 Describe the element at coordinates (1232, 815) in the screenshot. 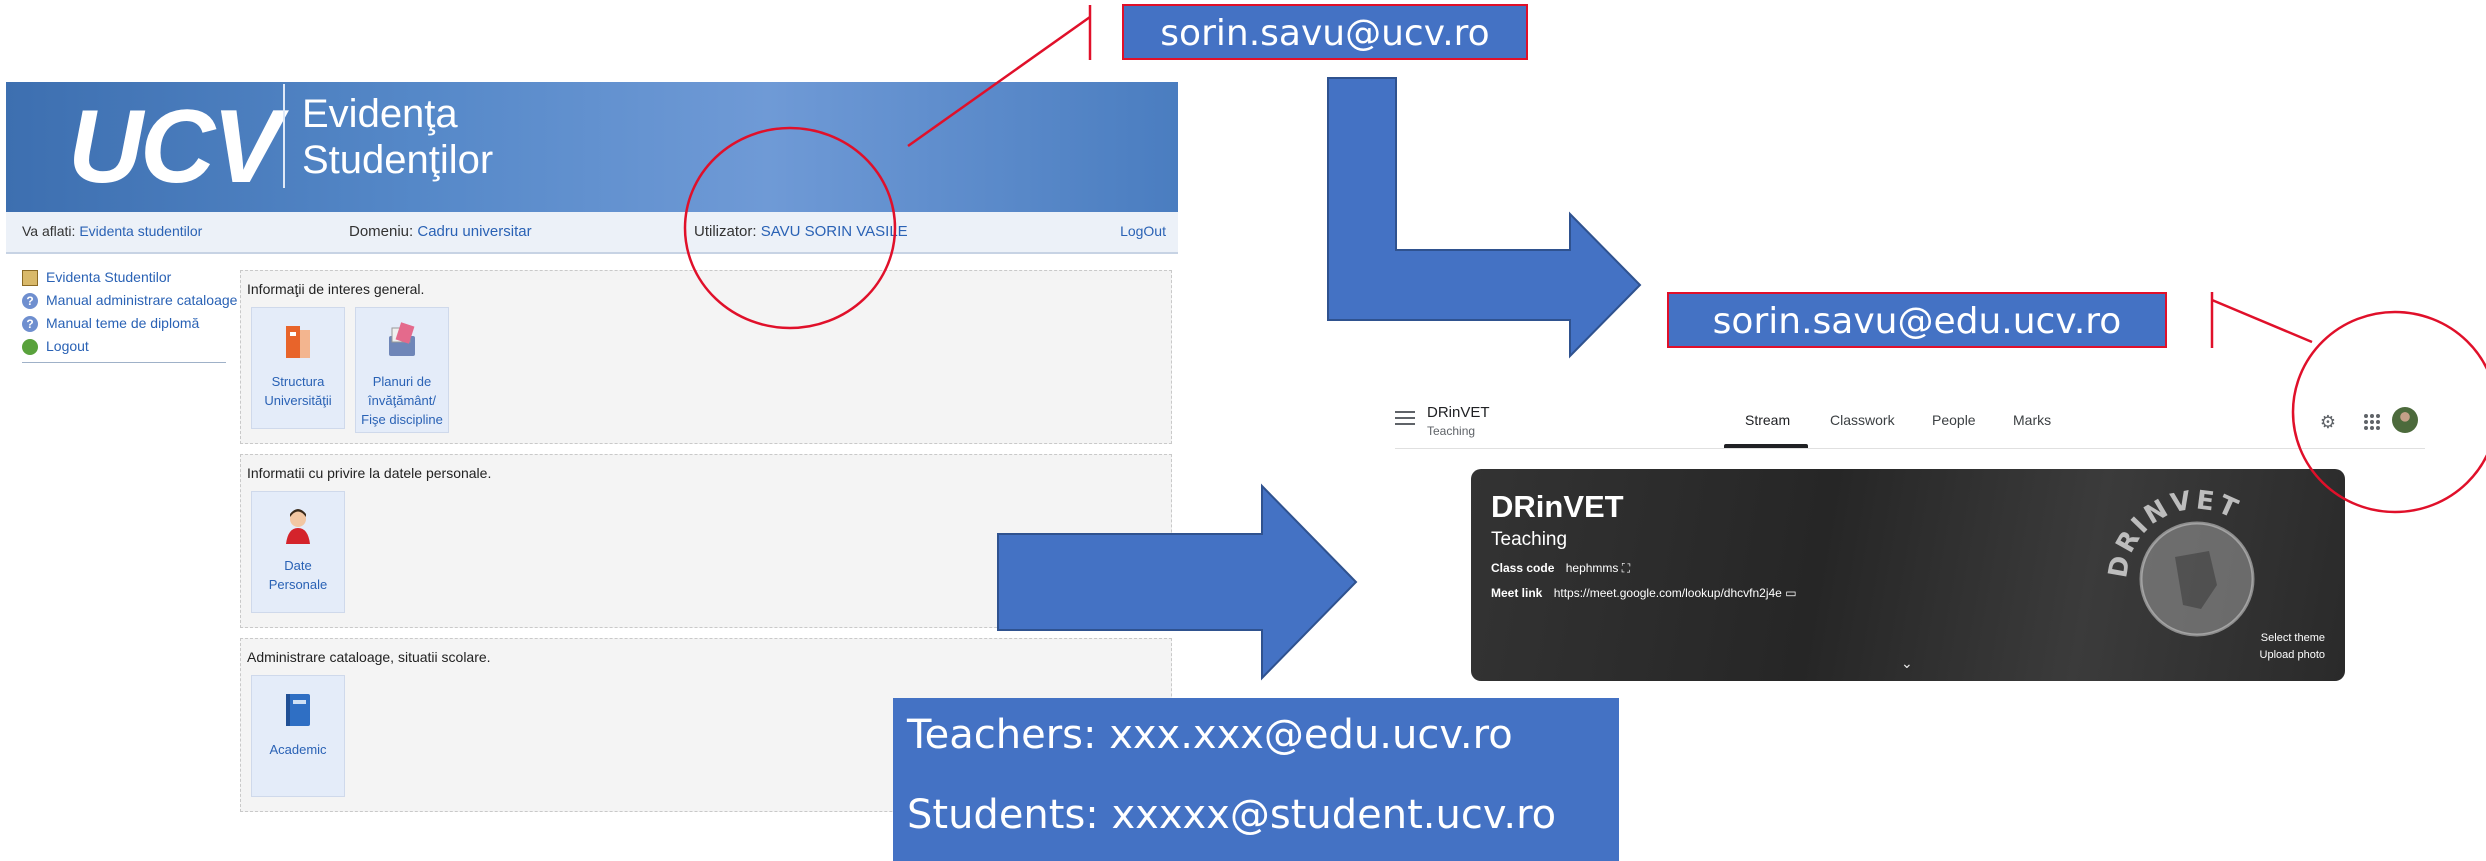

I see `students-domain-text: Students: xxxxx@student.ucv.ro` at that location.